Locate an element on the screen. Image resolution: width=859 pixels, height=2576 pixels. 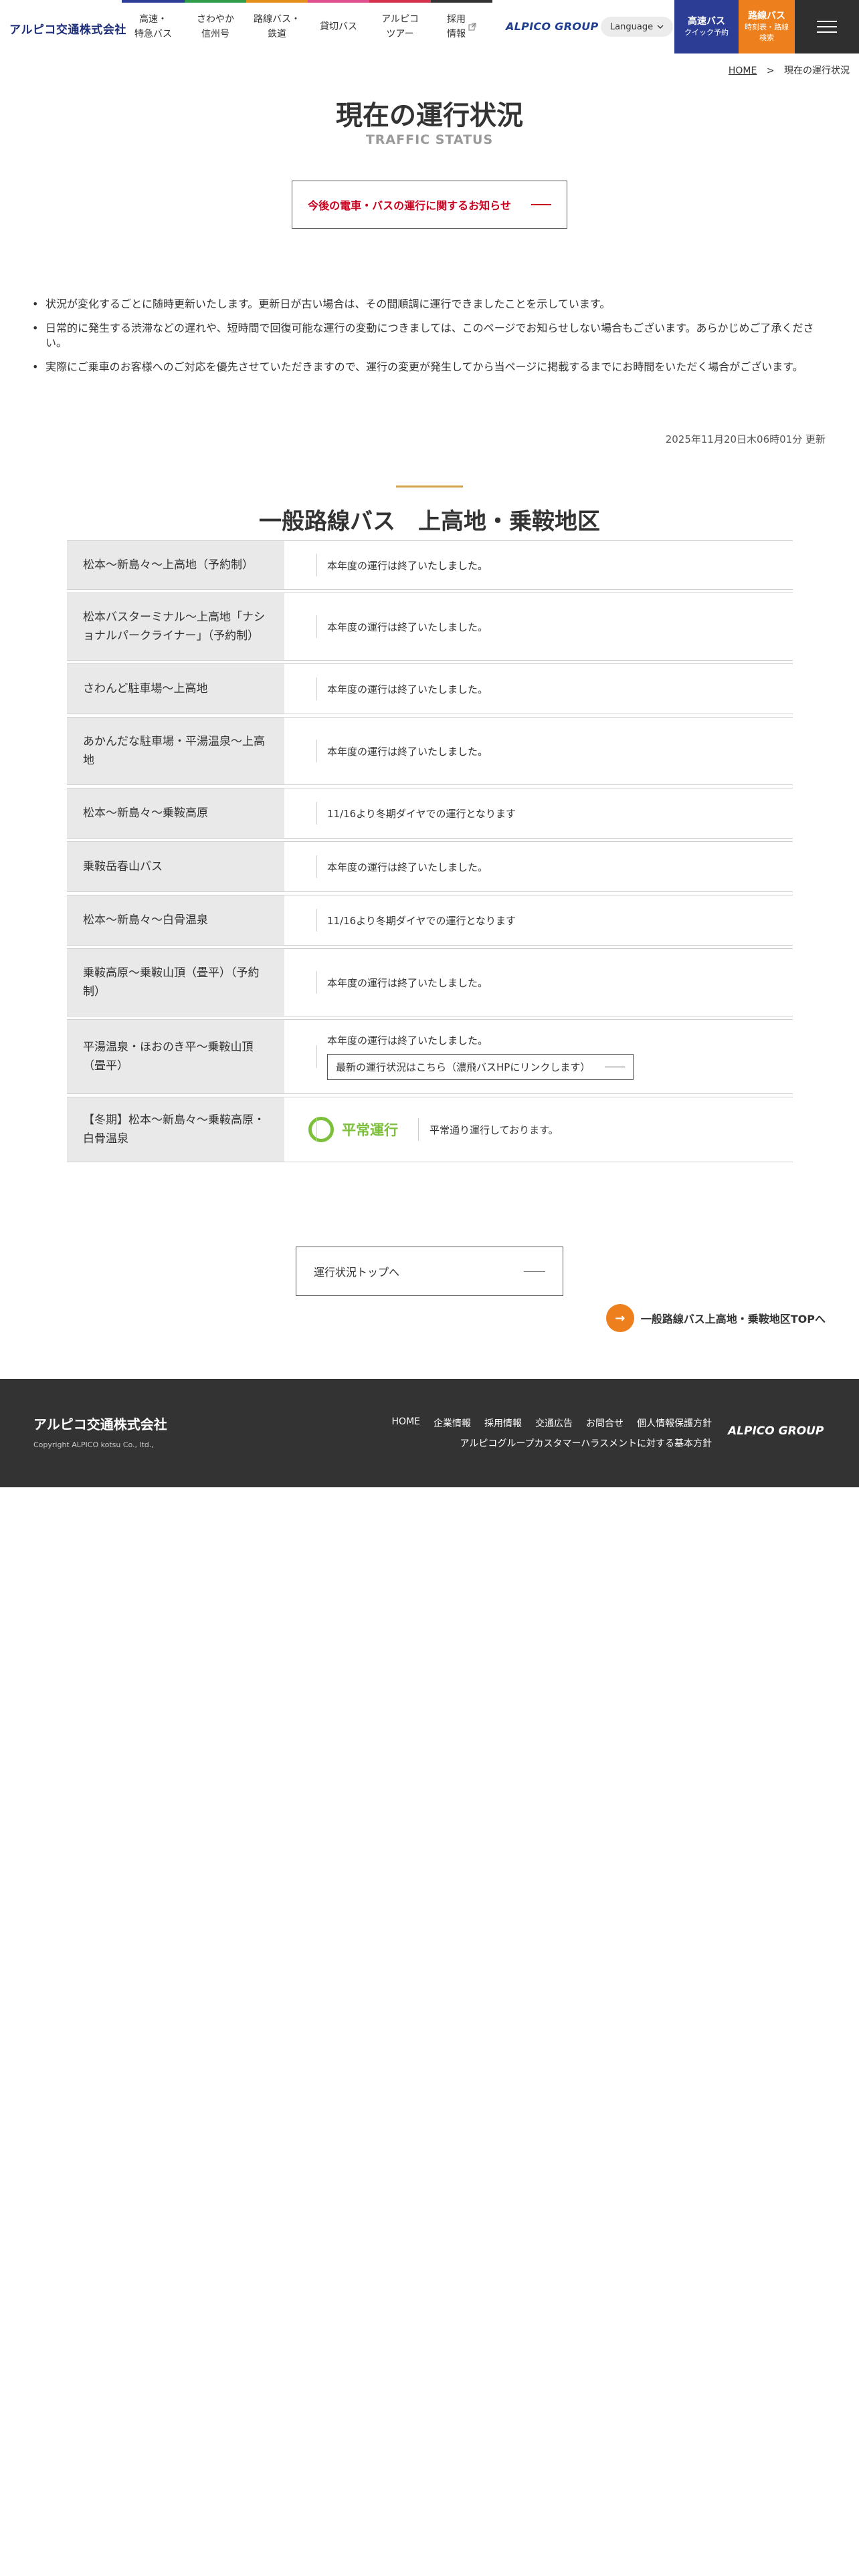
normal-status-label: 平常運行 is located at coordinates (370, 1130).